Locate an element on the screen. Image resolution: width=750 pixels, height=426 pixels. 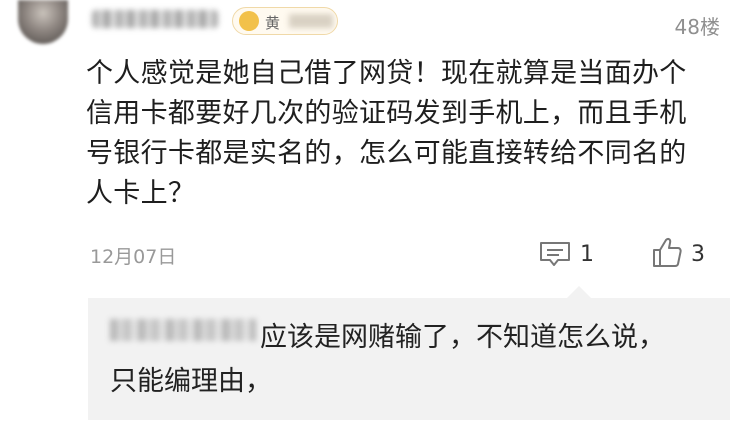
thumbs-up-icon is located at coordinates (667, 252).